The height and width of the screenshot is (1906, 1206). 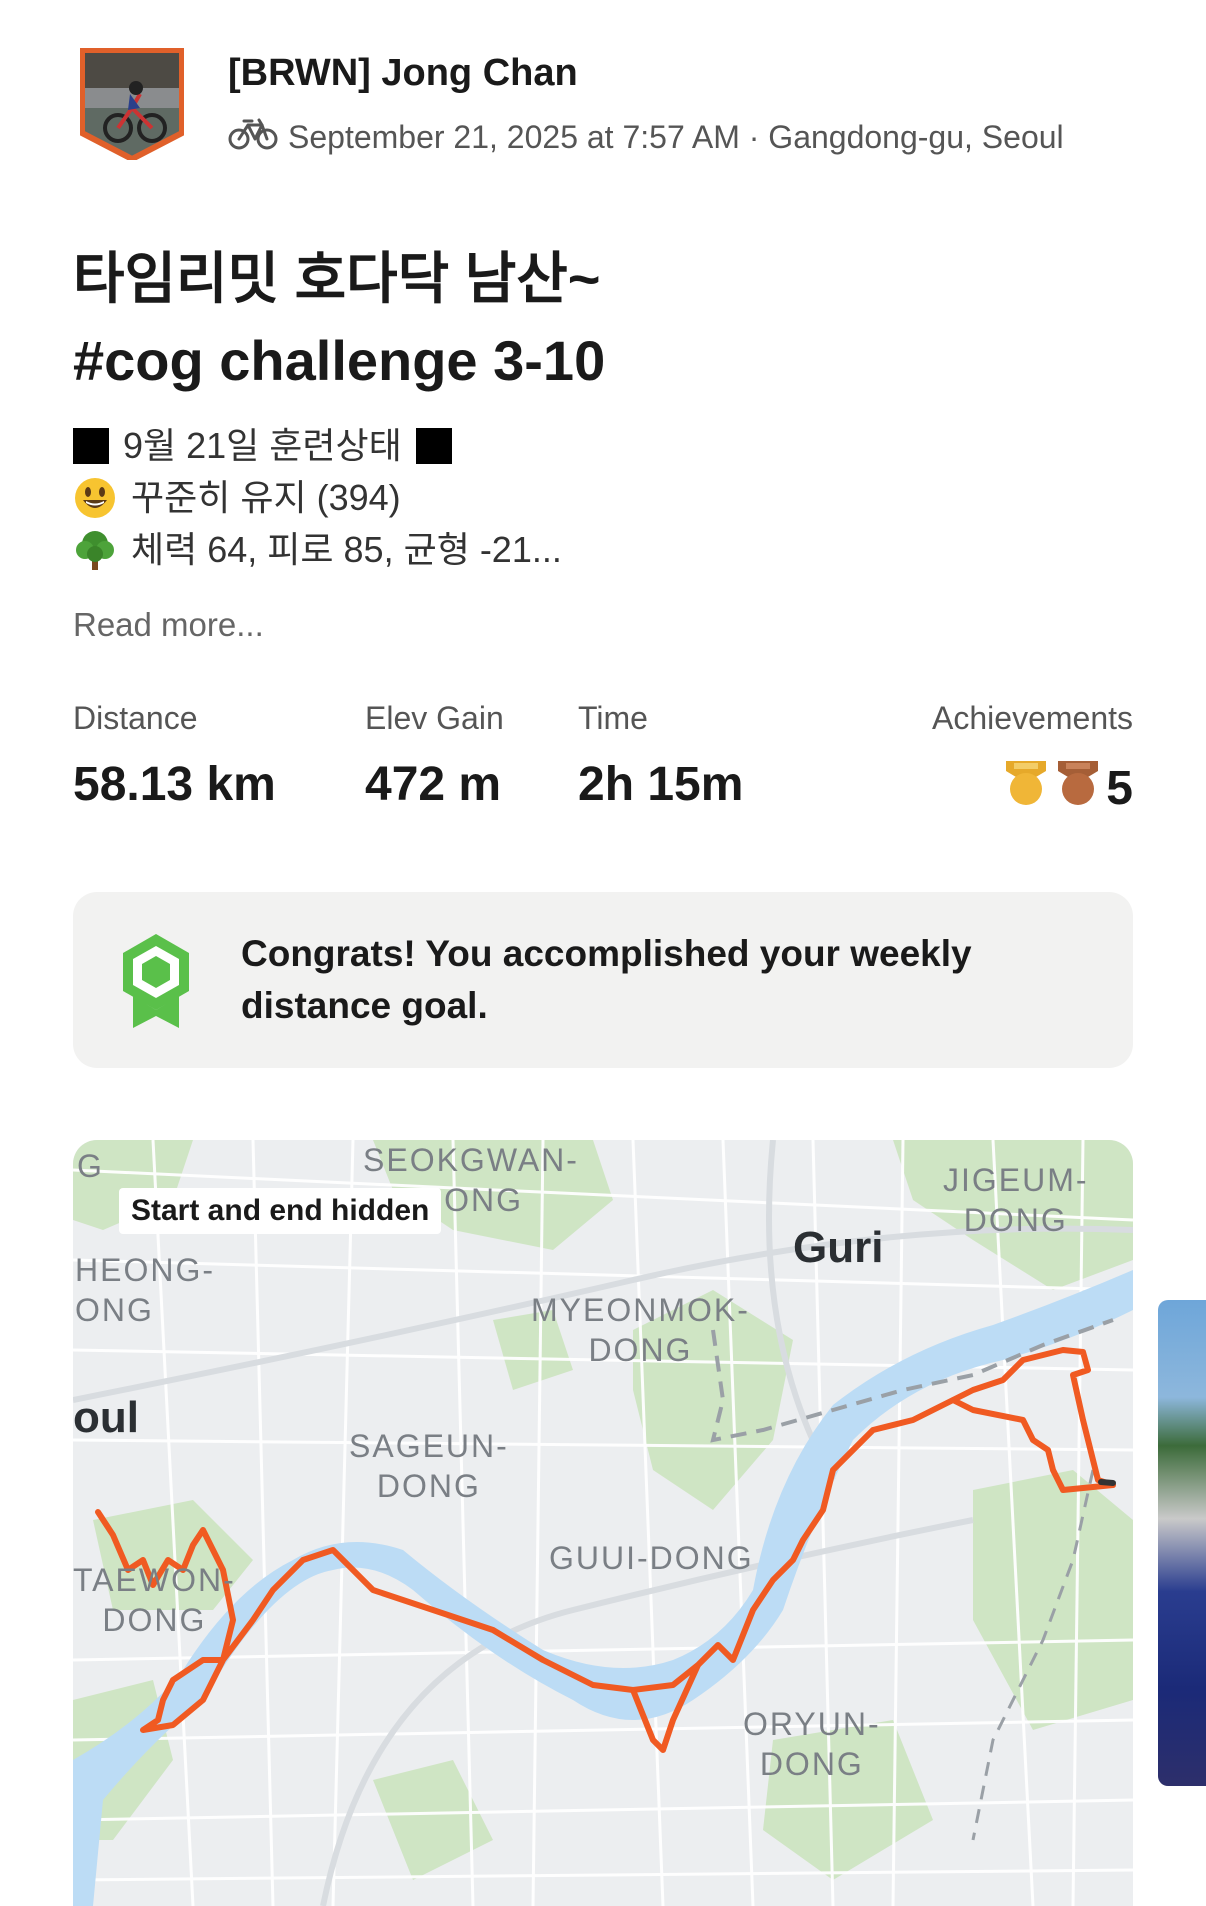 I want to click on stat-label: Distance, so click(x=135, y=718).